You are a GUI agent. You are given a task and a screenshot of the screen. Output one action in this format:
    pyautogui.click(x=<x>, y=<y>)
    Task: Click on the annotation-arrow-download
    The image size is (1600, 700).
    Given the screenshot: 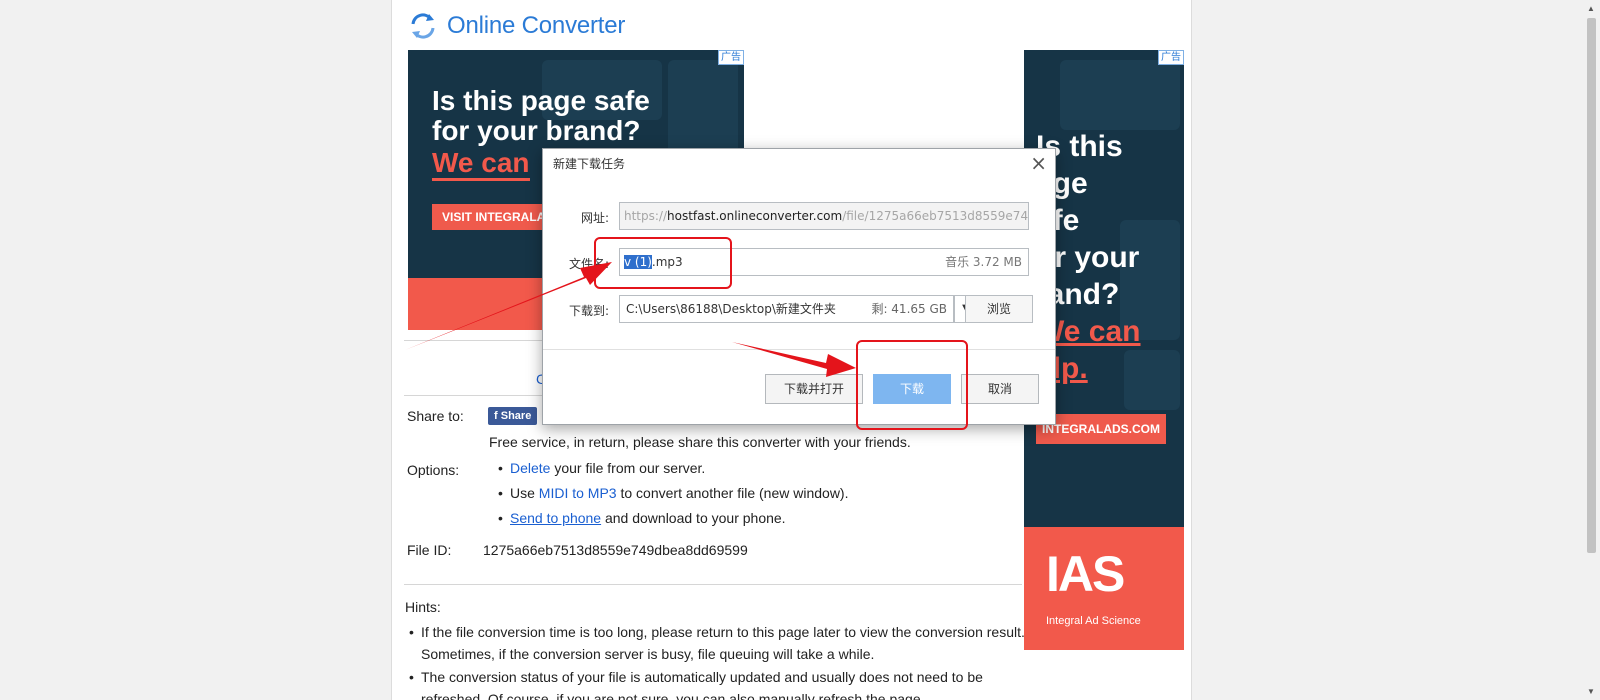 What is the action you would take?
    pyautogui.click(x=794, y=359)
    